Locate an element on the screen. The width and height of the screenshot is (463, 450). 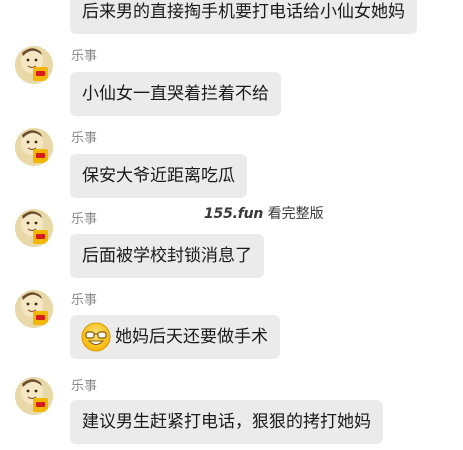
message-bubble: 后来男的直接掏手机要打电话给小仙女她妈 is located at coordinates (243, 17).